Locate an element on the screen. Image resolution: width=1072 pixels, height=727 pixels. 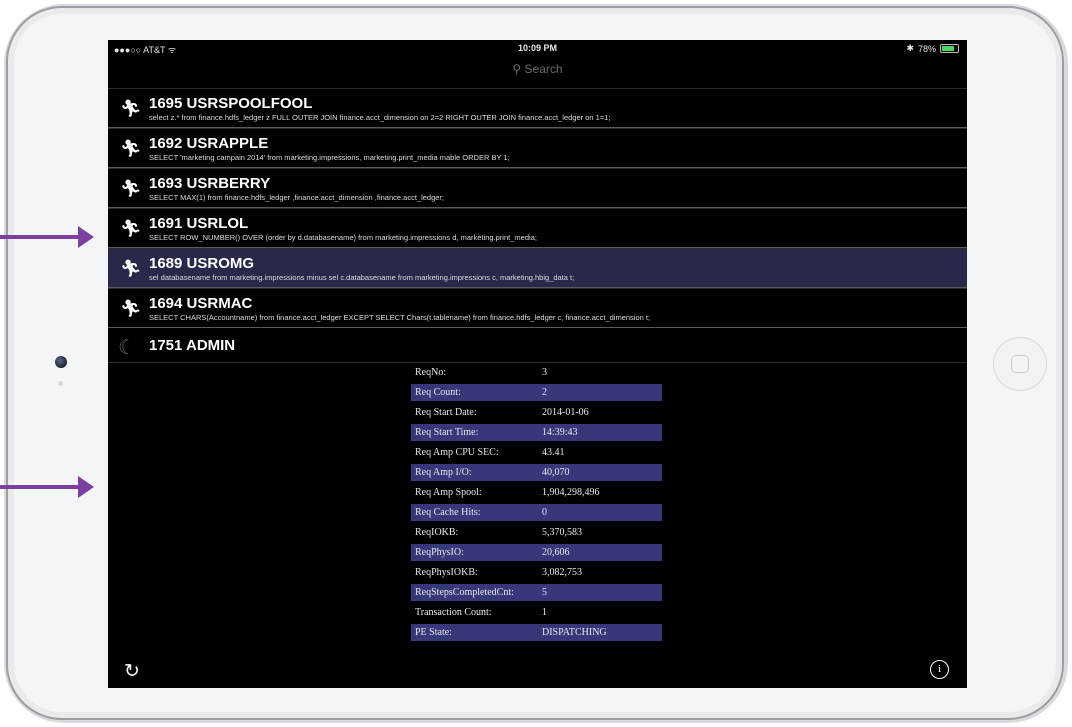
detail-key: Req Amp Spool: is located at coordinates (448, 492).